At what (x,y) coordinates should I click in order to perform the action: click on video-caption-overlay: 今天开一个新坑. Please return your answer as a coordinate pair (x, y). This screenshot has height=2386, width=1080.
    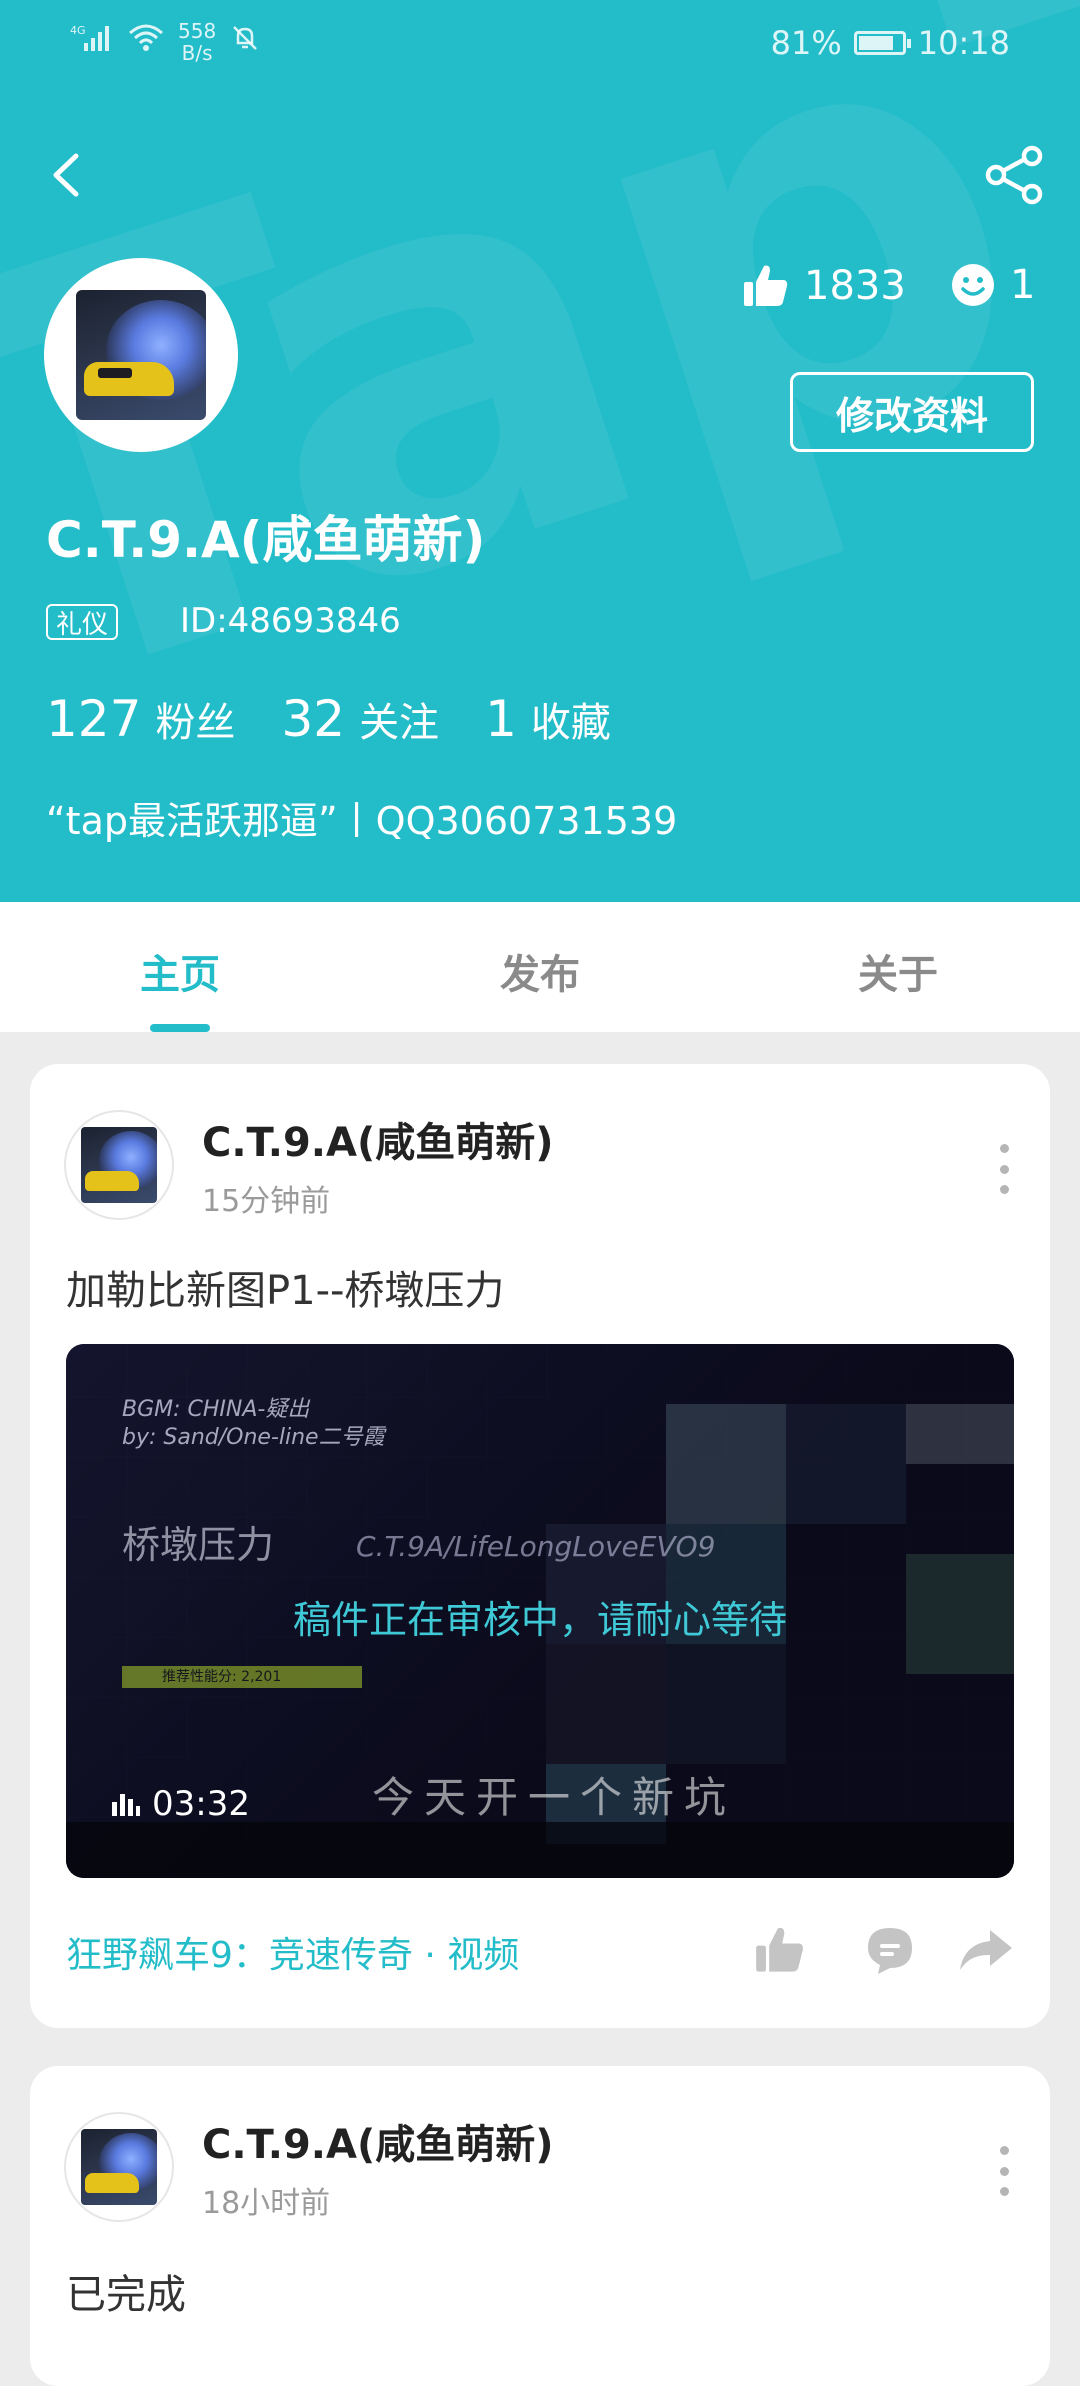
    Looking at the image, I should click on (554, 1797).